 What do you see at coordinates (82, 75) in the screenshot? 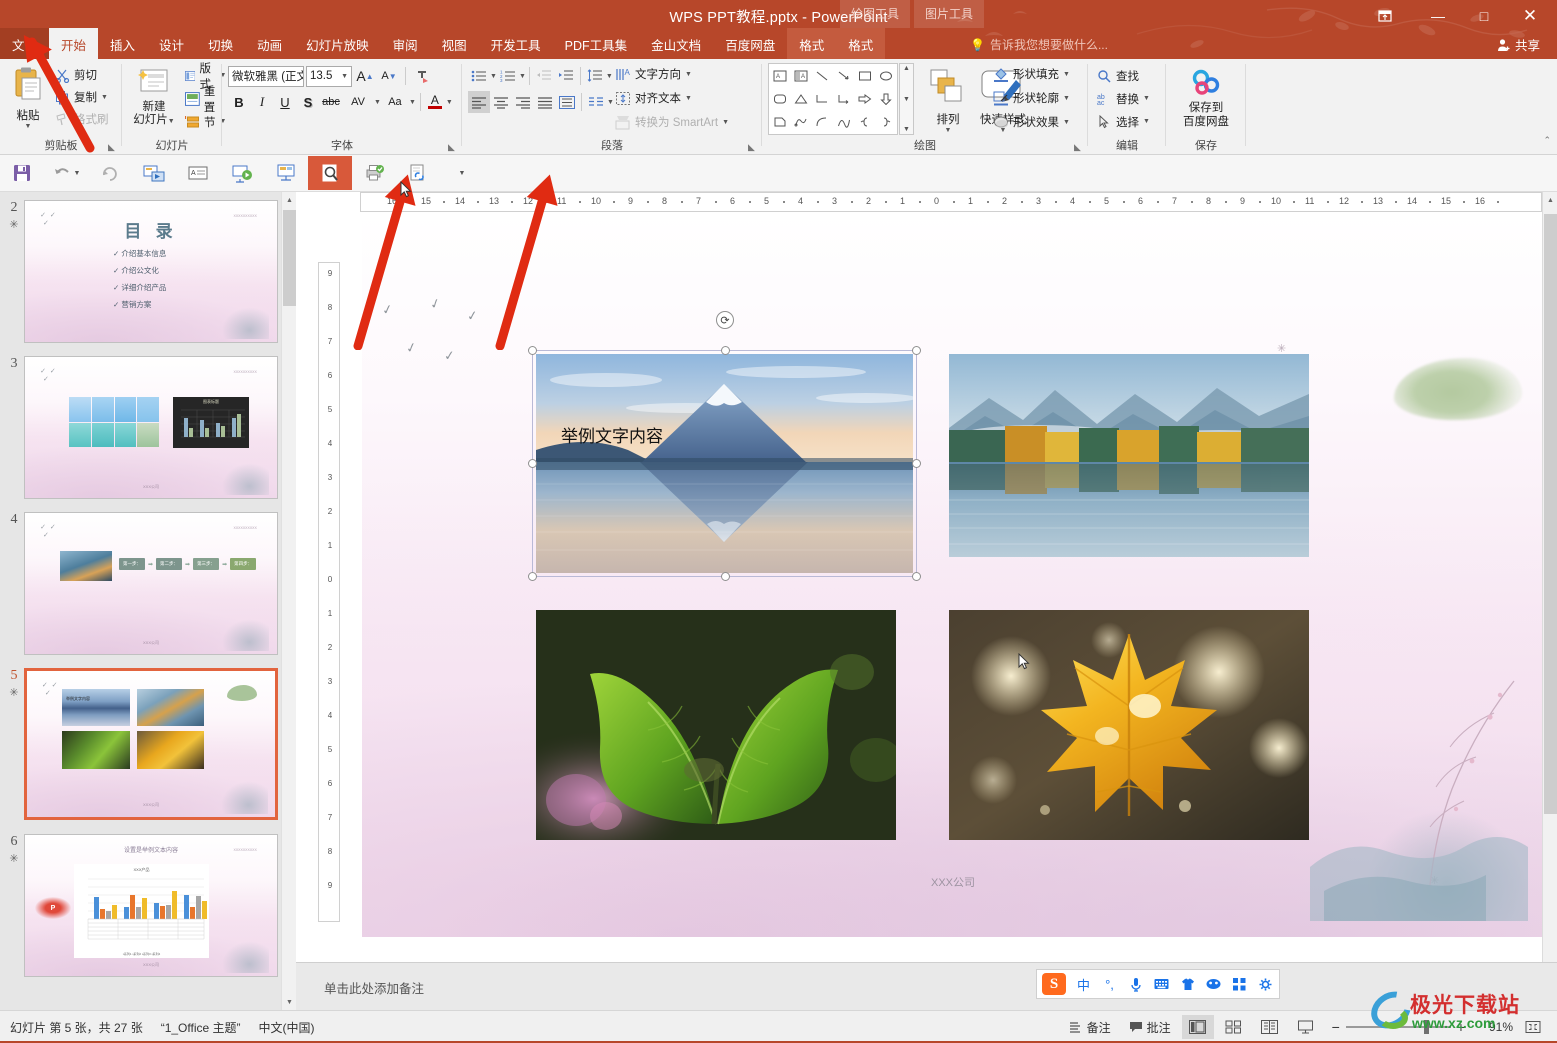
I see `cut-button: 剪切` at bounding box center [82, 75].